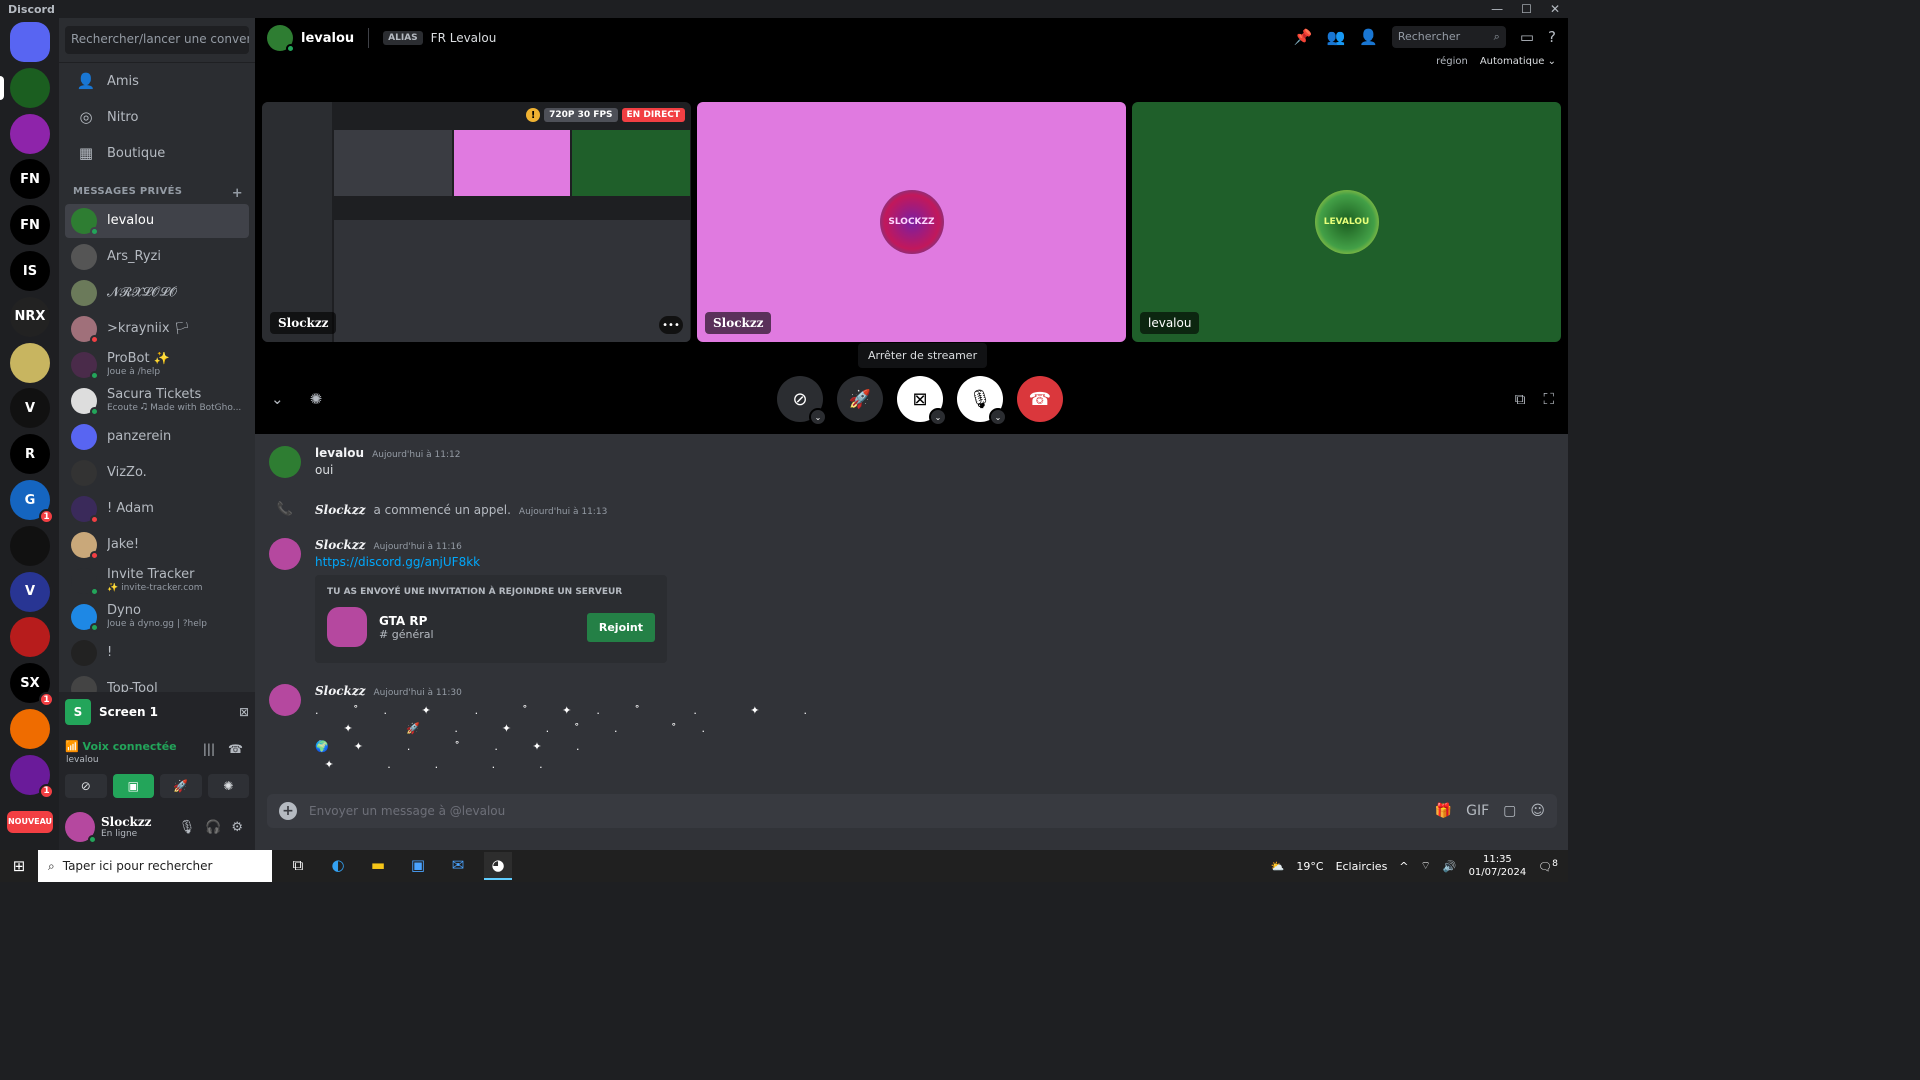 Image resolution: width=1920 pixels, height=1080 pixels. I want to click on close-button: ✕, so click(1555, 9).